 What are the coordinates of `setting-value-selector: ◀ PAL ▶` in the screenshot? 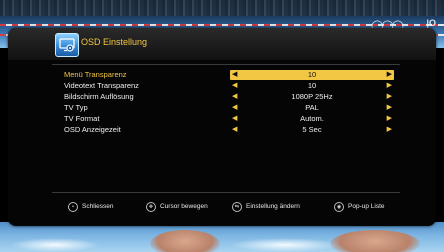 It's located at (312, 108).